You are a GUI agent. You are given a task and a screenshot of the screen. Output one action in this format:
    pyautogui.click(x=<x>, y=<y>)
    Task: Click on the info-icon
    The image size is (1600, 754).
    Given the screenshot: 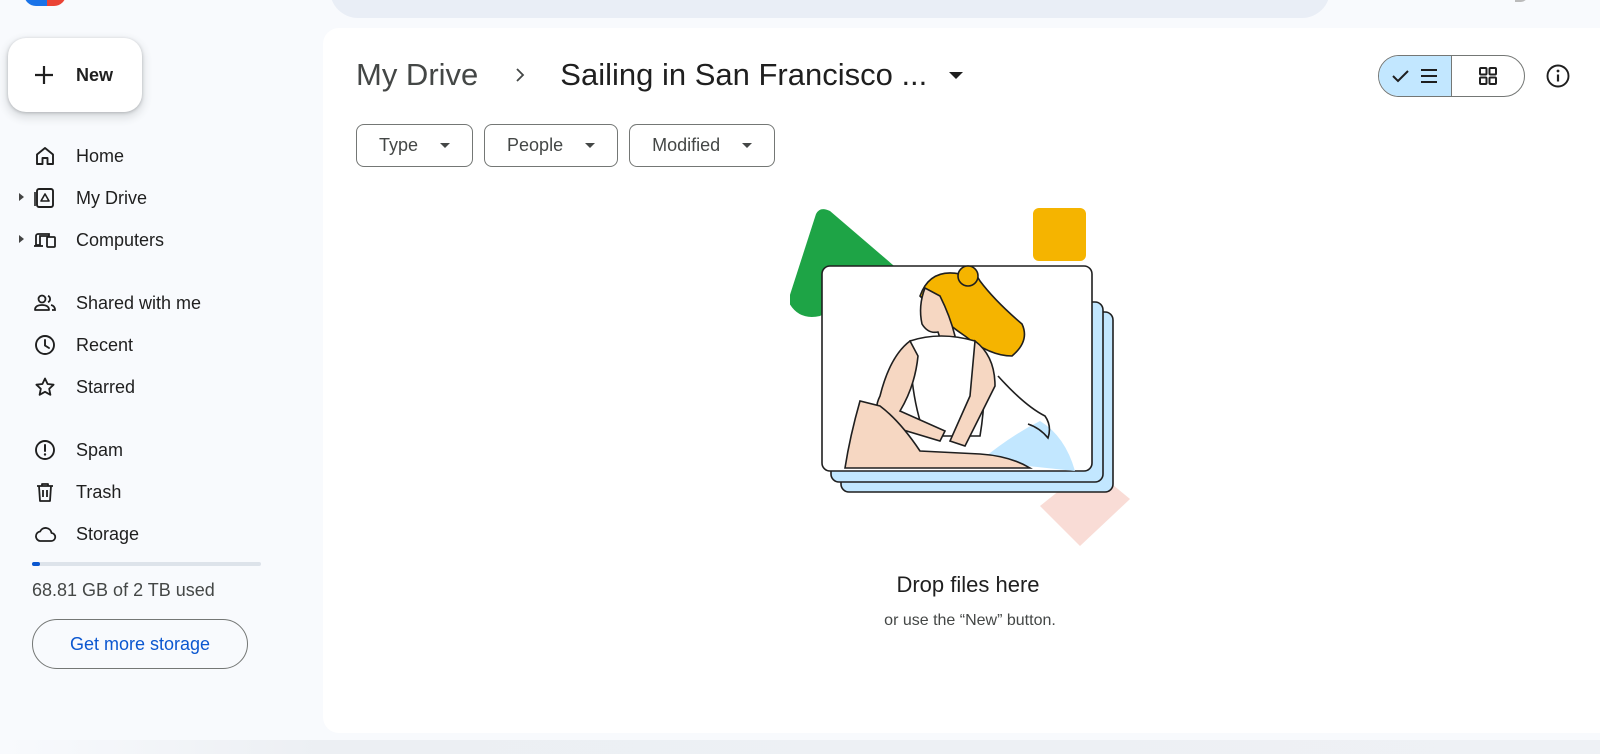 What is the action you would take?
    pyautogui.click(x=1558, y=76)
    